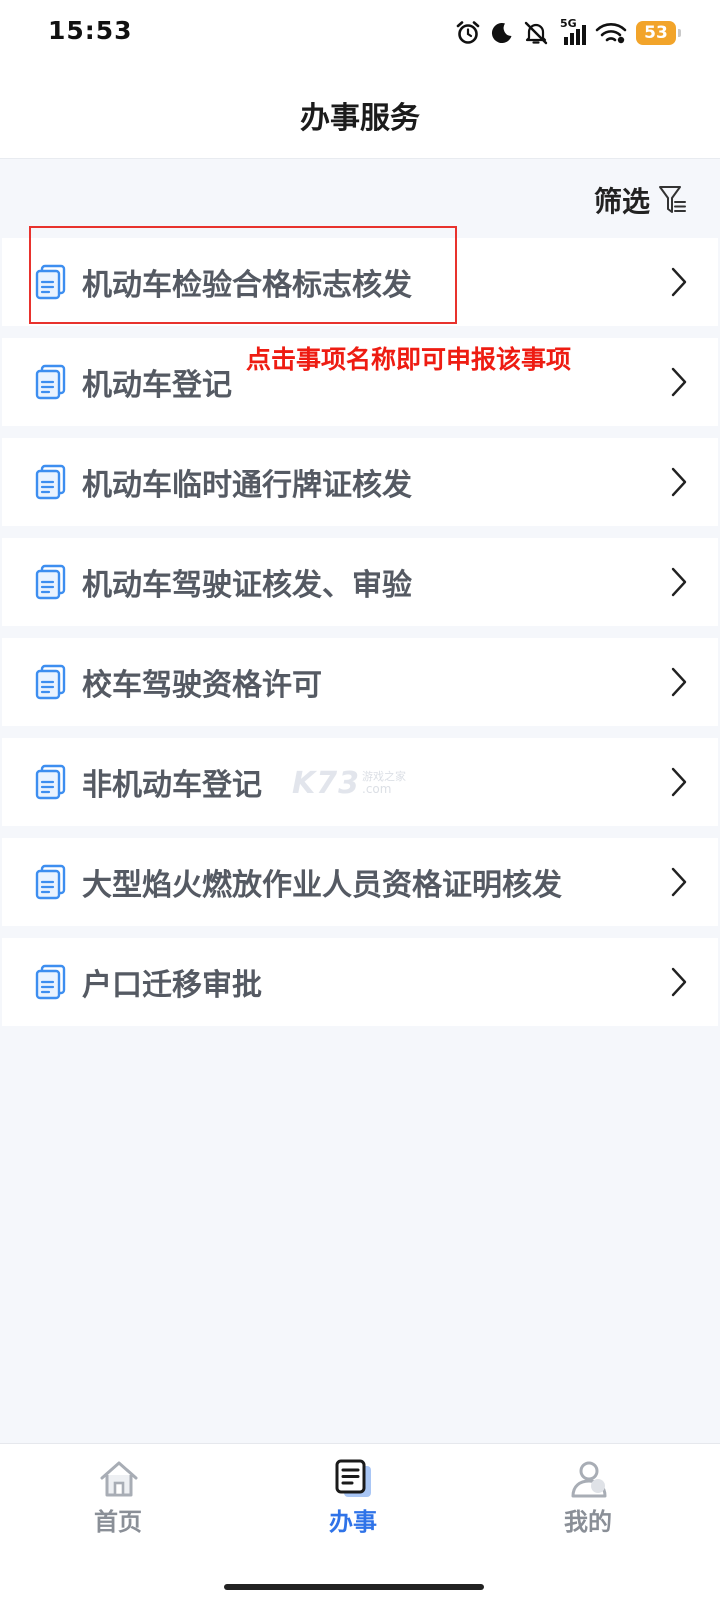 The height and width of the screenshot is (1601, 720). Describe the element at coordinates (360, 982) in the screenshot. I see `service-item: 户口迁移审批` at that location.